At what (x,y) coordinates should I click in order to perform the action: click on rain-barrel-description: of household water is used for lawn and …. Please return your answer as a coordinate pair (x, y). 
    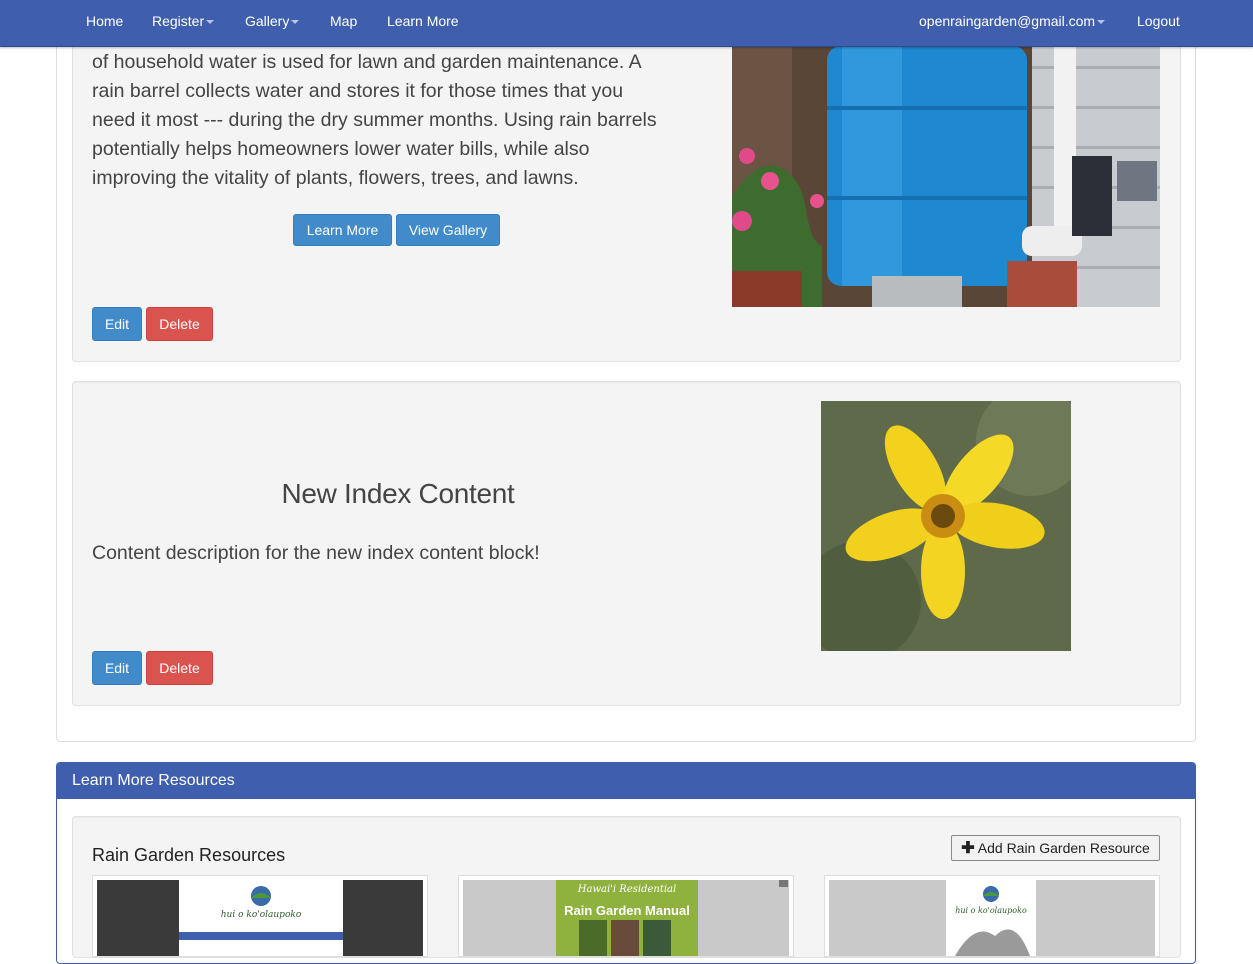
    Looking at the image, I should click on (407, 120).